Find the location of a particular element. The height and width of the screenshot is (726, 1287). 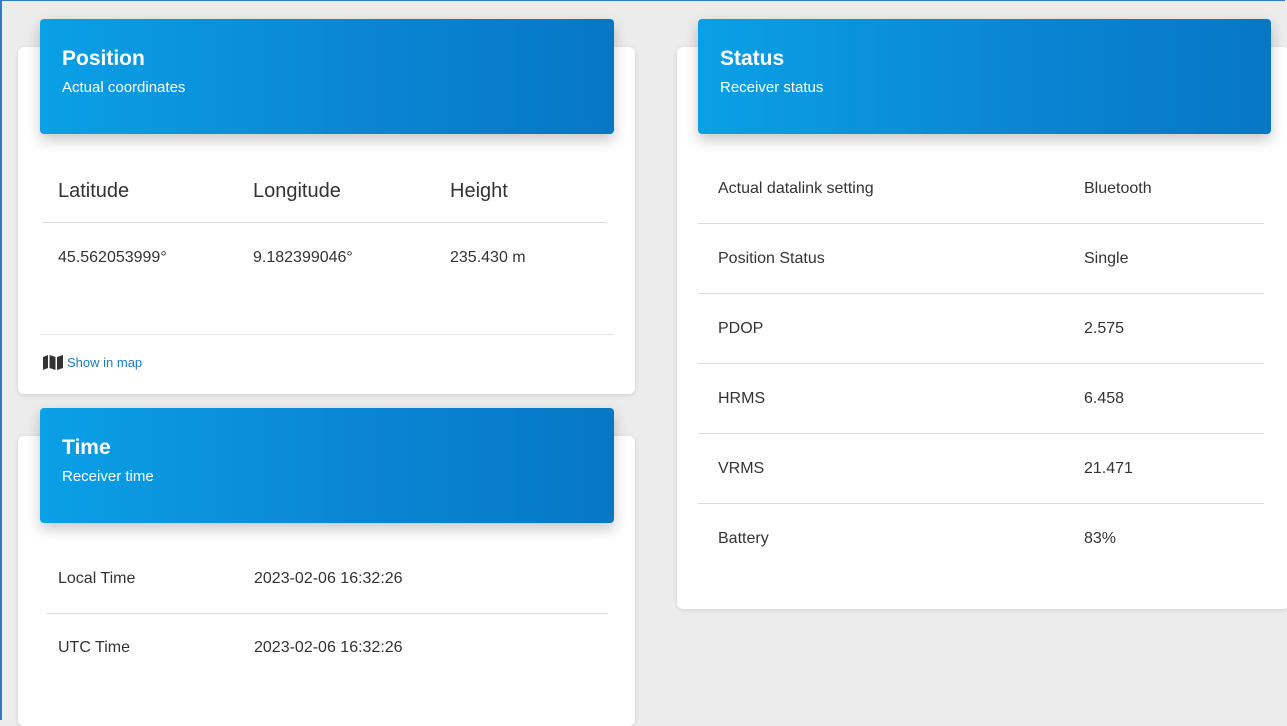

longitude-value: 9.182399046° is located at coordinates (303, 257).